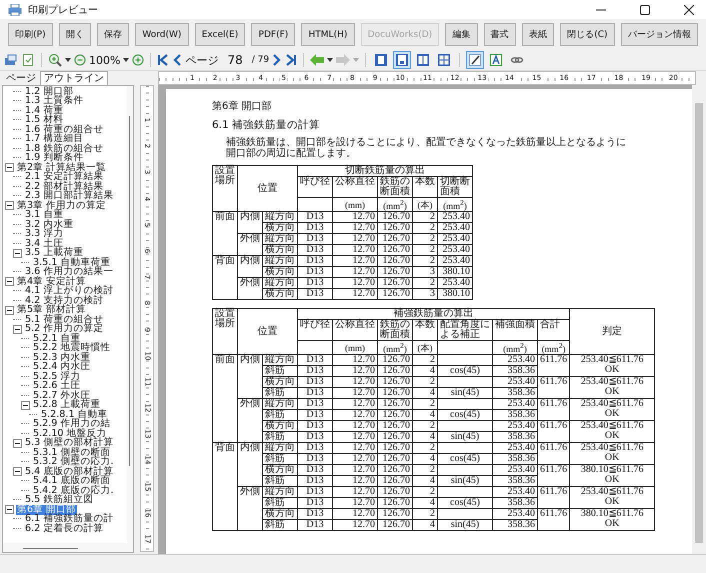 The image size is (706, 573). I want to click on outline-item: 1.2 開口部, so click(49, 91).